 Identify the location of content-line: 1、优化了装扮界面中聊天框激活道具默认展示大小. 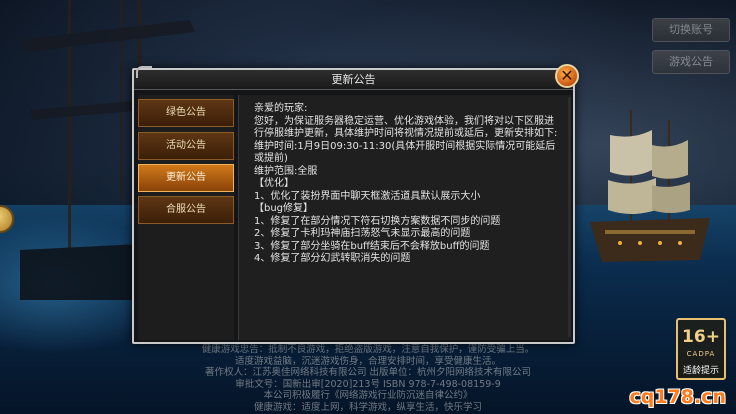
(367, 196).